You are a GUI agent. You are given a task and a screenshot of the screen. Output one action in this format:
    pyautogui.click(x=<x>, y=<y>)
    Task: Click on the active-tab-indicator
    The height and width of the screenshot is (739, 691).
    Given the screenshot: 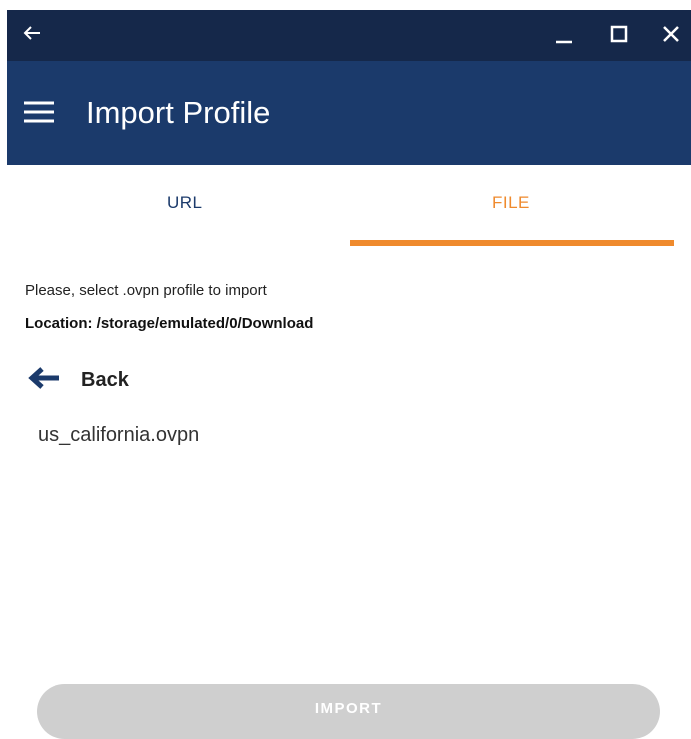 What is the action you would take?
    pyautogui.click(x=512, y=243)
    